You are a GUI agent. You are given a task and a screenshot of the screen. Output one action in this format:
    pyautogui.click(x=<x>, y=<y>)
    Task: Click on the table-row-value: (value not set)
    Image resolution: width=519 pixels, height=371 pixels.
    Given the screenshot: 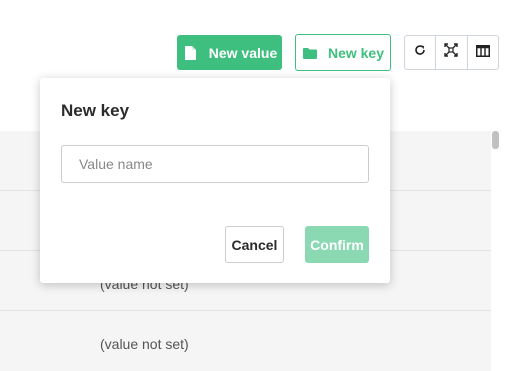 What is the action you would take?
    pyautogui.click(x=144, y=344)
    